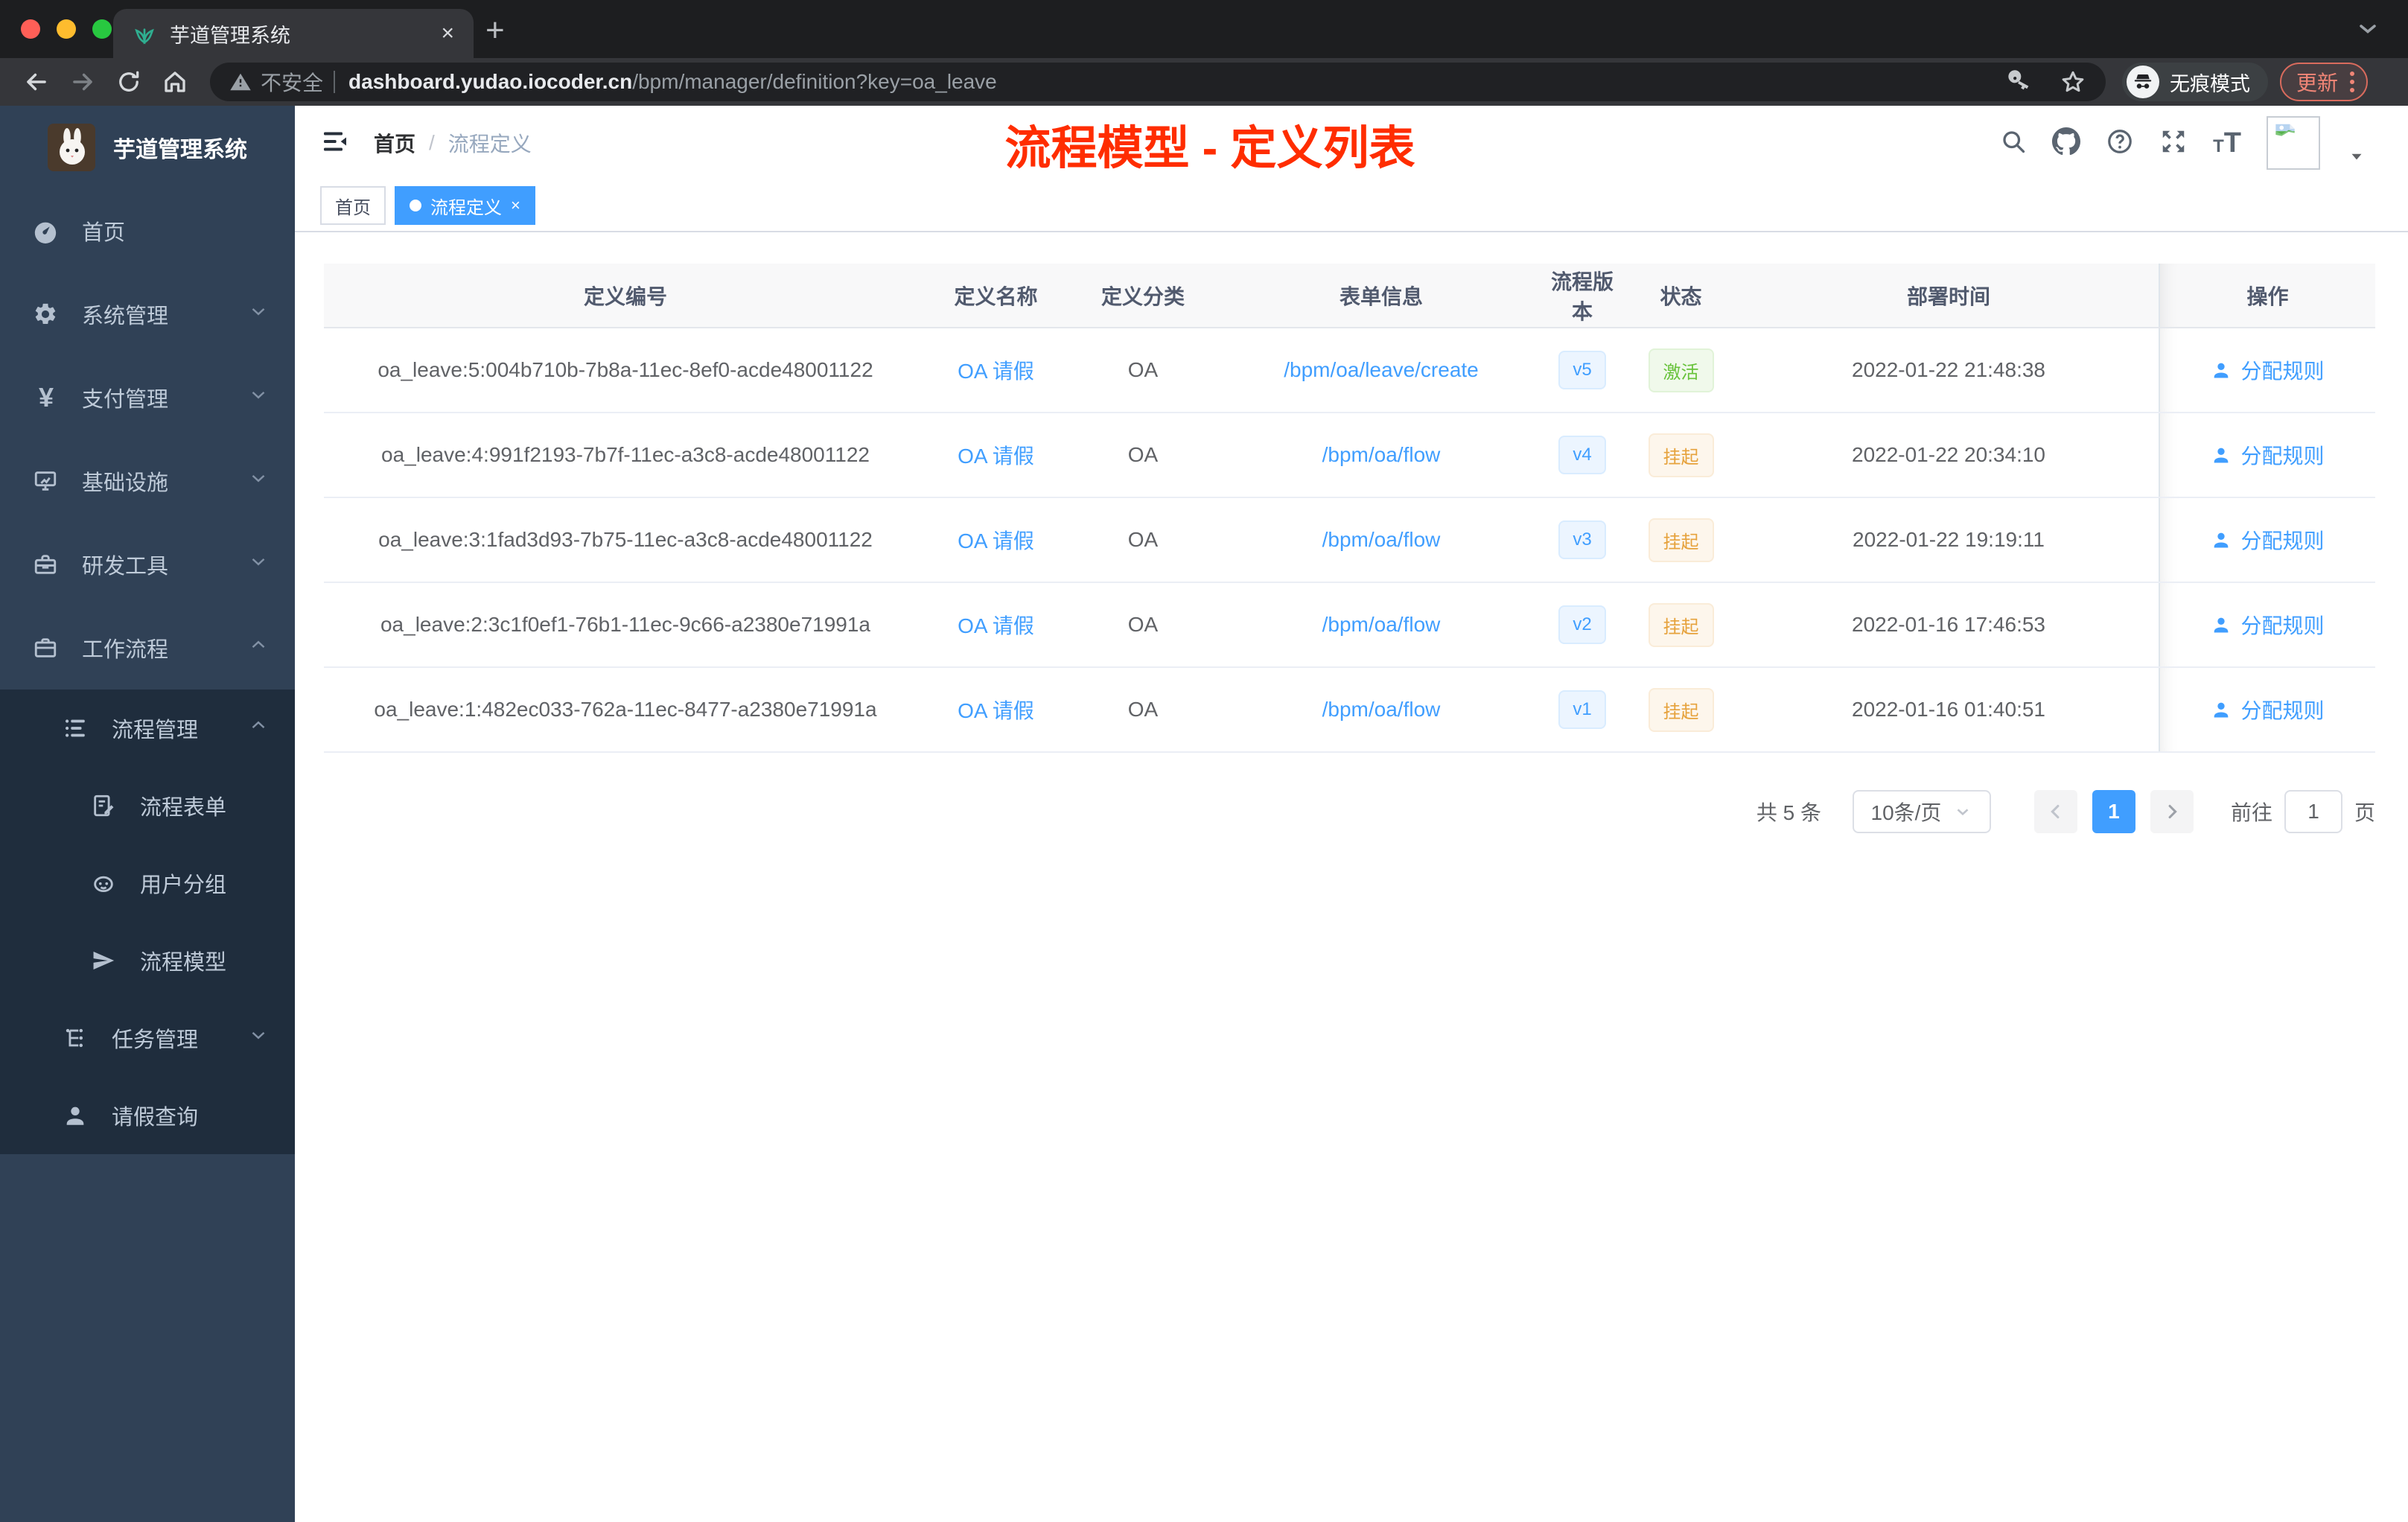 The image size is (2408, 1522). I want to click on tab-title: 芋道管理系统, so click(230, 35).